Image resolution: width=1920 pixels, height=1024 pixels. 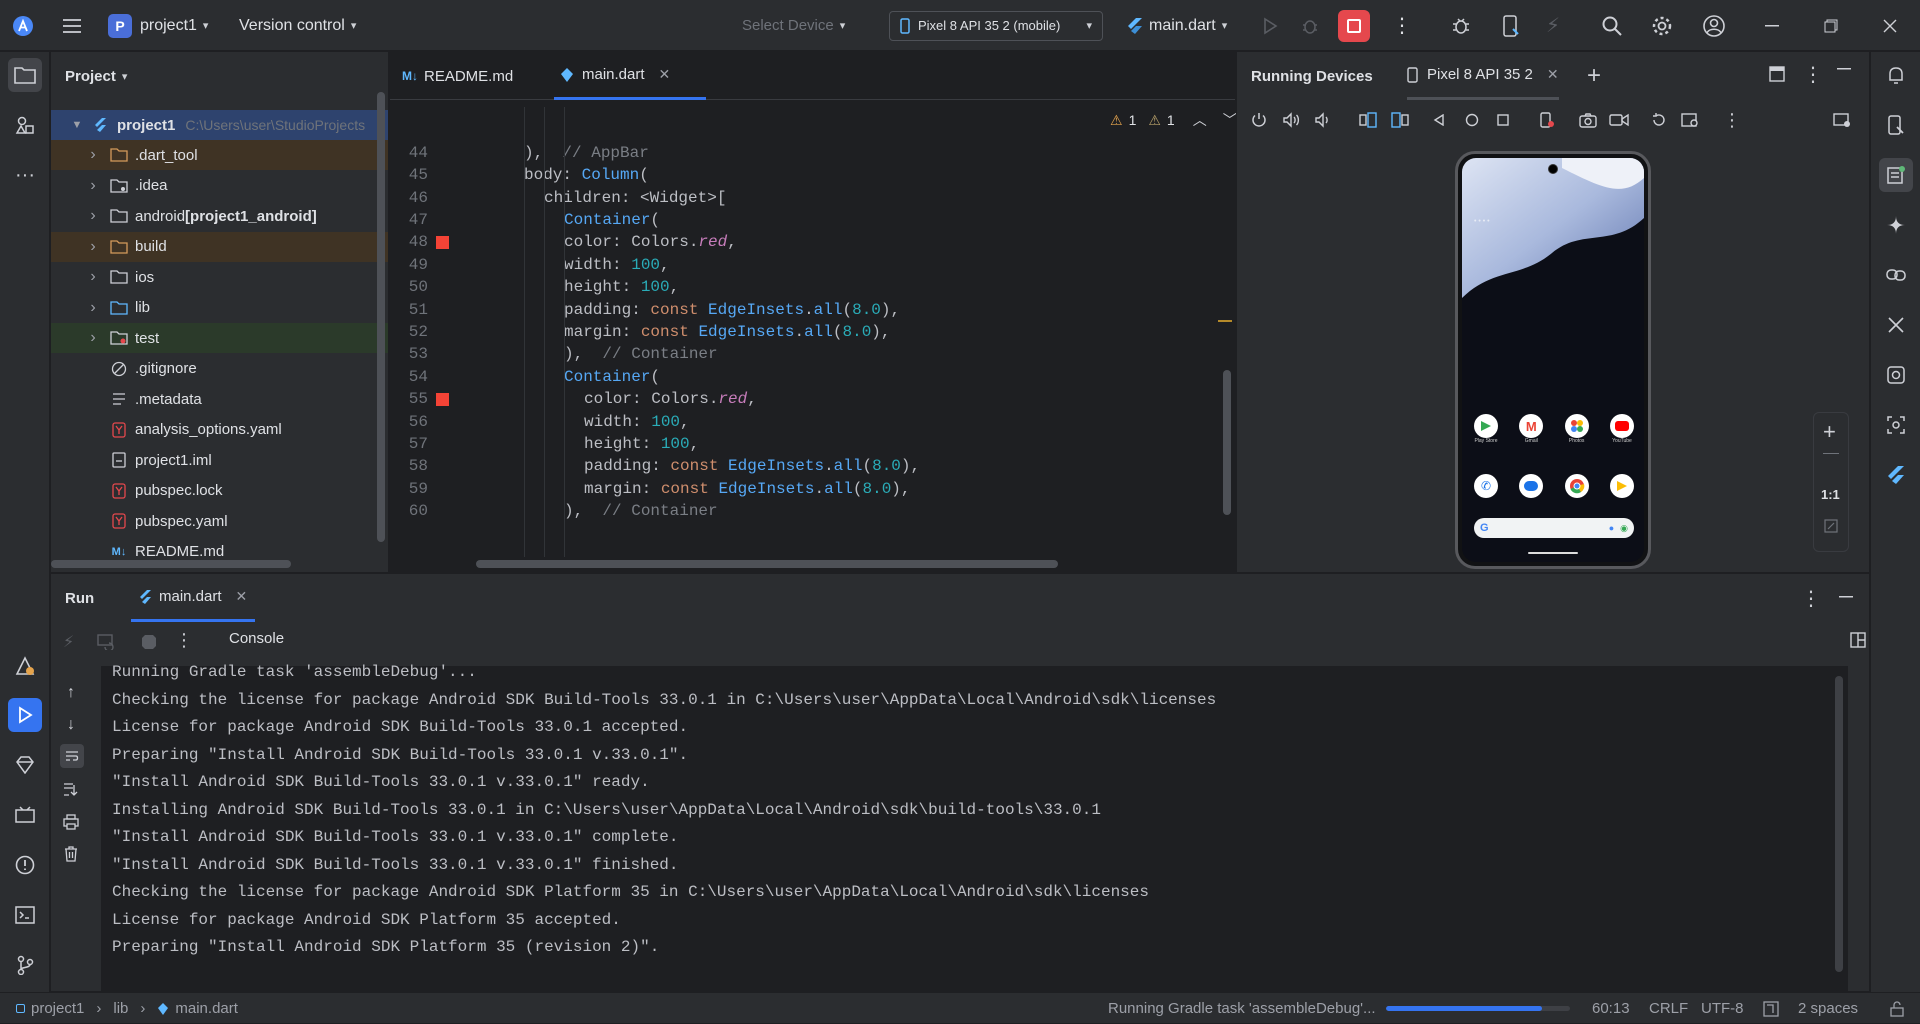 What do you see at coordinates (25, 175) in the screenshot?
I see `more-tools-icon: ···` at bounding box center [25, 175].